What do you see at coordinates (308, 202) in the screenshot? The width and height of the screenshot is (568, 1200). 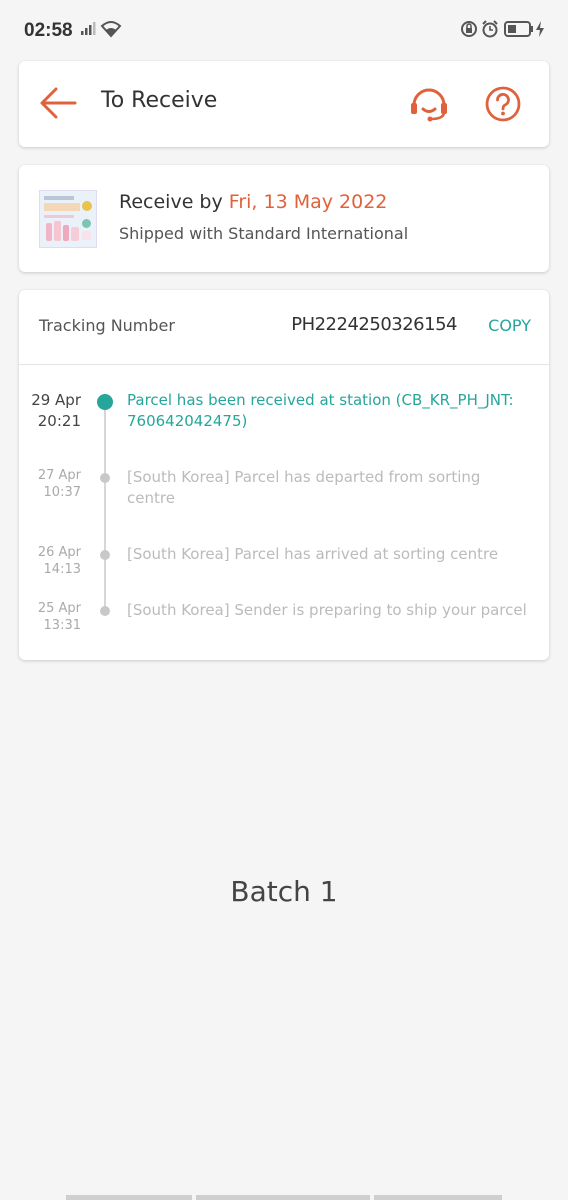 I see `receive-date: Fri, 13 May 2022` at bounding box center [308, 202].